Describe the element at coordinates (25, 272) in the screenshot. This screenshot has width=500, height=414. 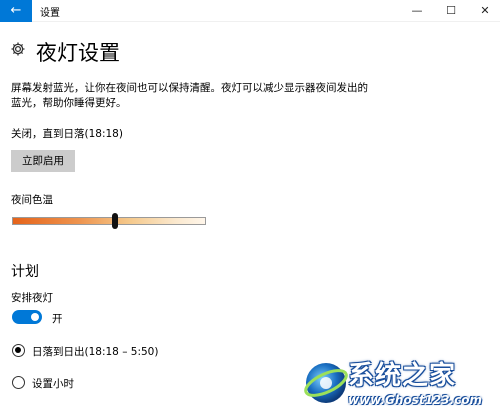
I see `schedule-section-title: 计划` at that location.